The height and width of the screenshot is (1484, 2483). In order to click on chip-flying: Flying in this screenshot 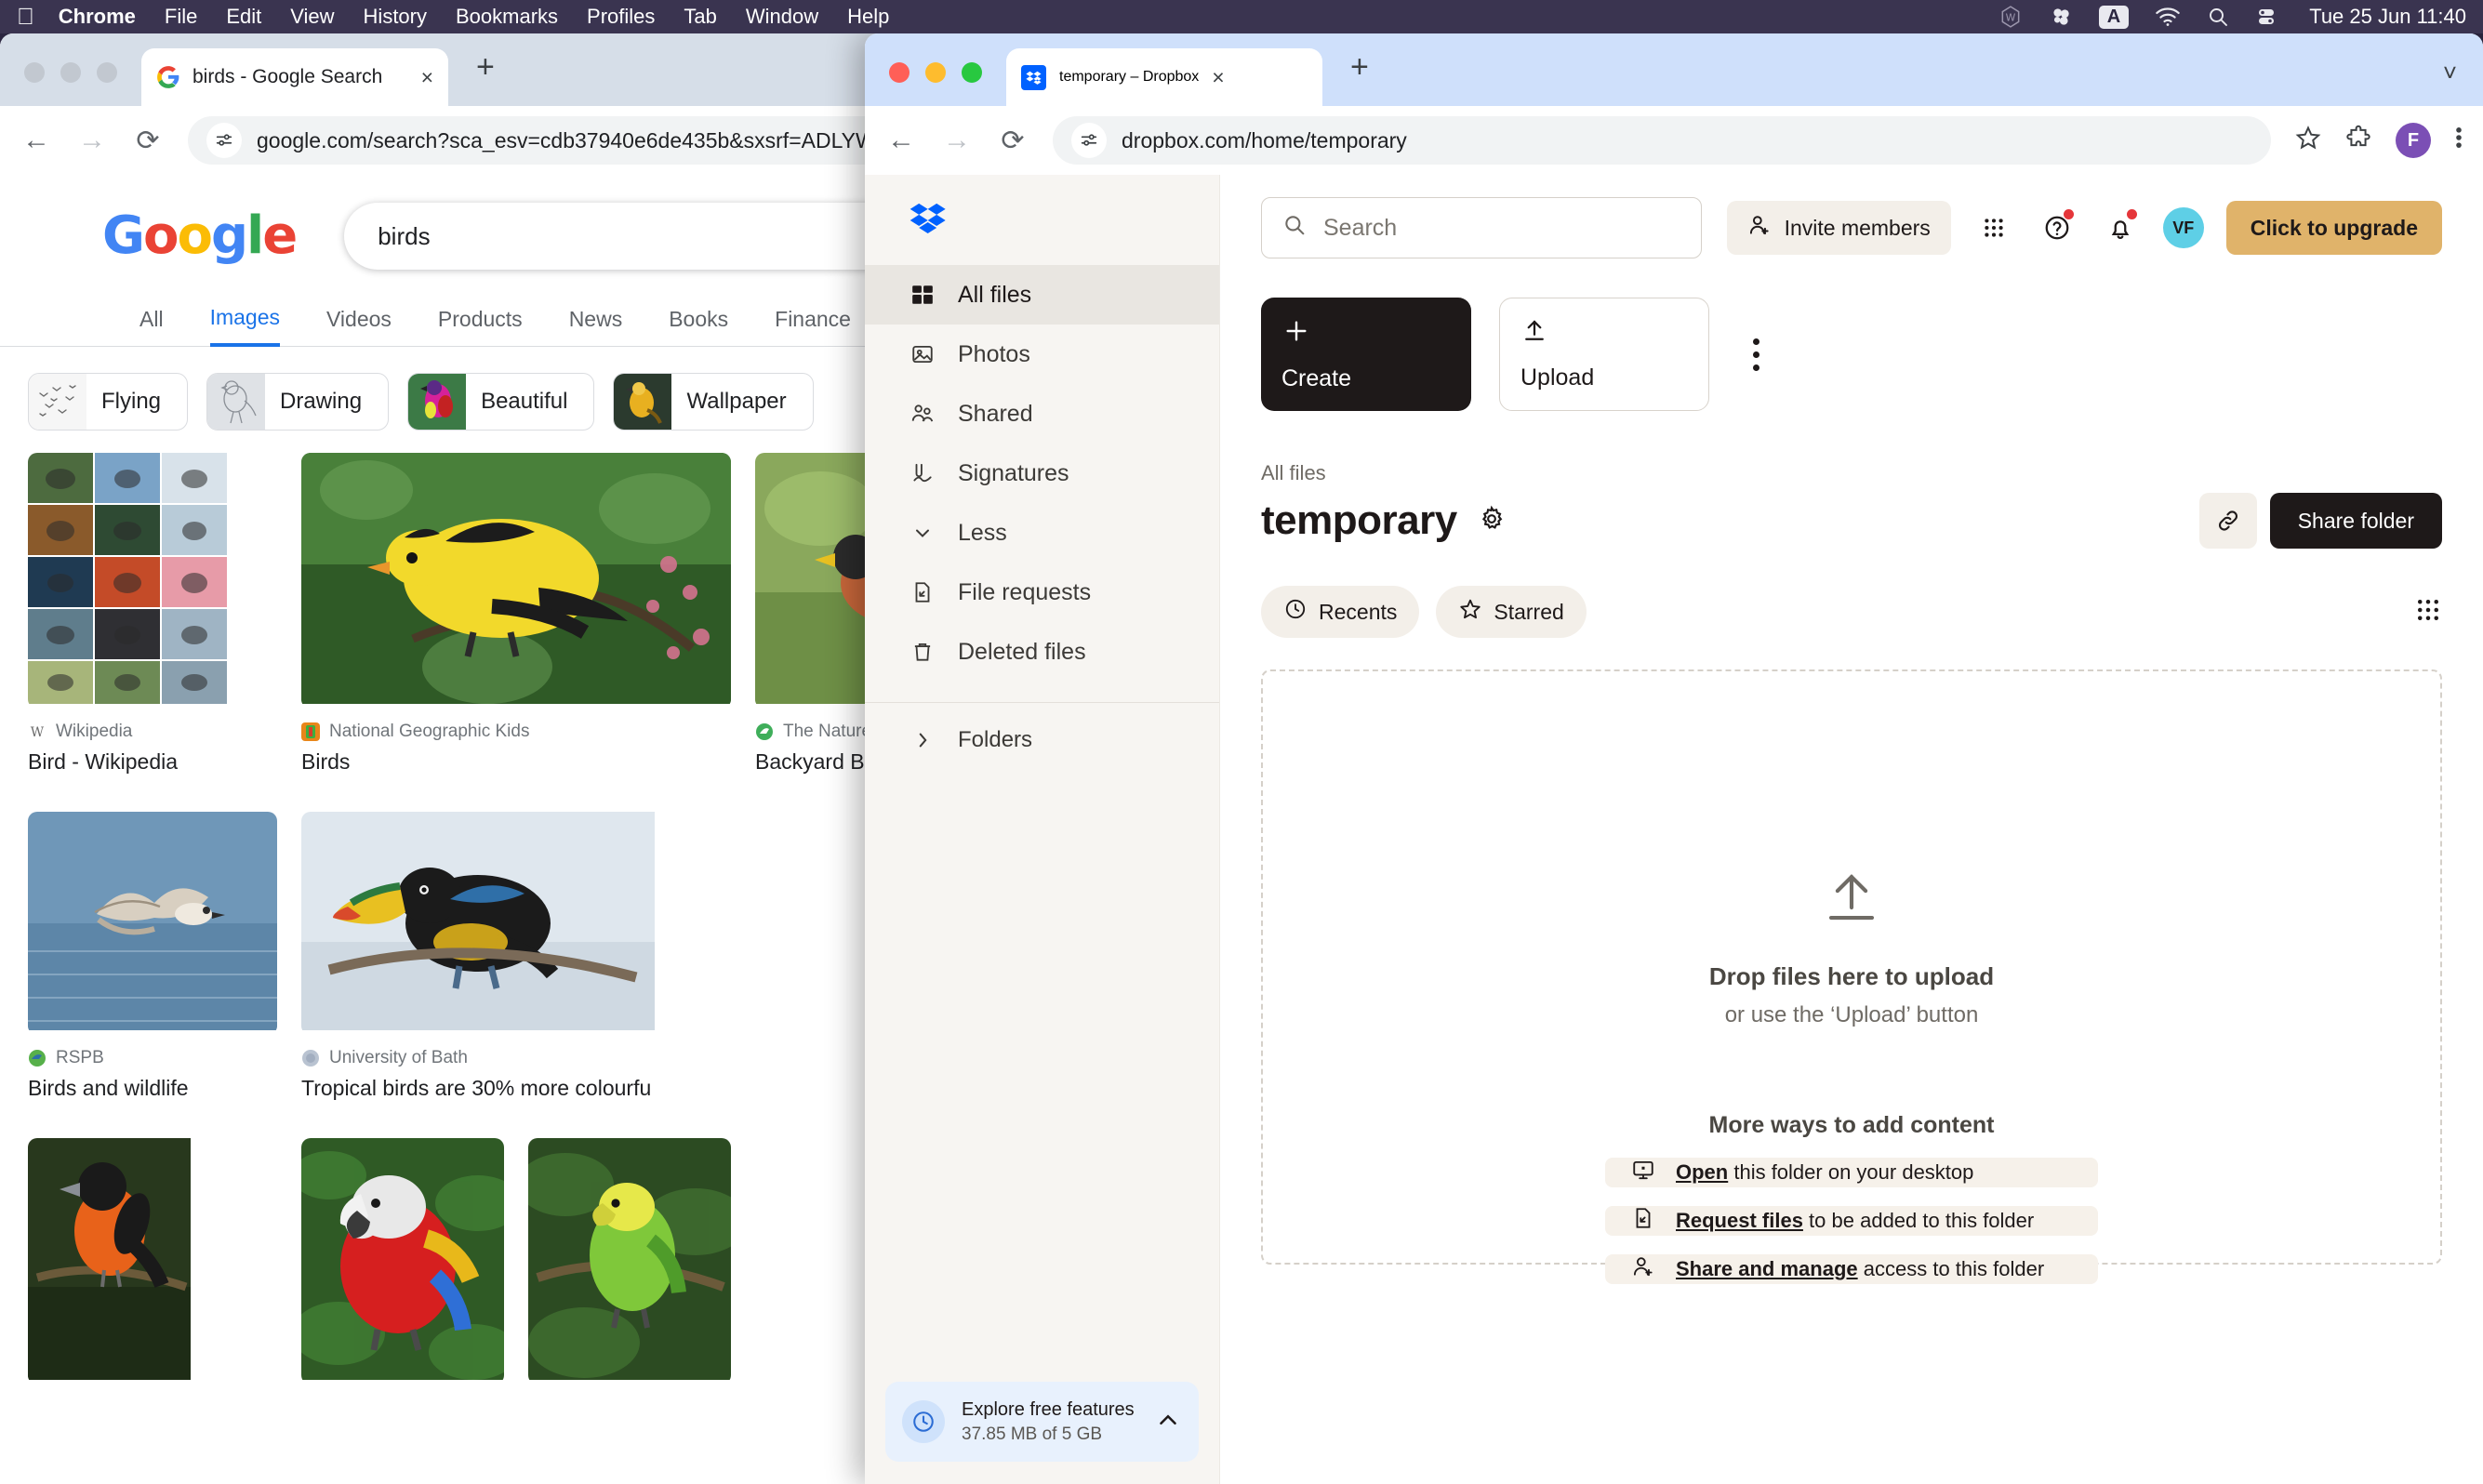, I will do `click(108, 402)`.